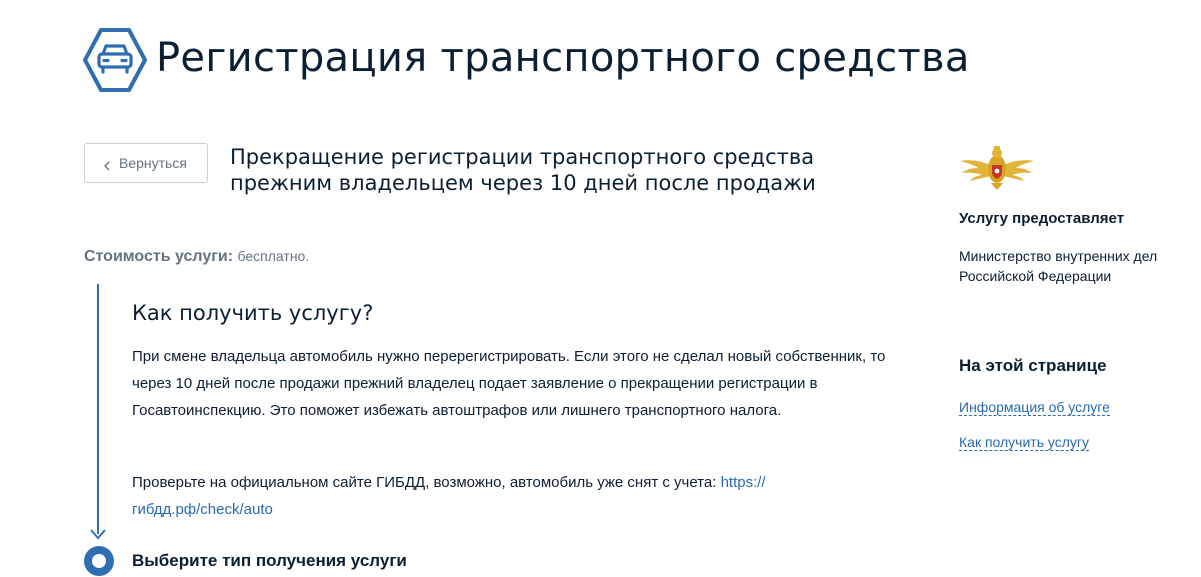 The height and width of the screenshot is (577, 1201). What do you see at coordinates (273, 256) in the screenshot?
I see `cost-value: бесплатно.` at bounding box center [273, 256].